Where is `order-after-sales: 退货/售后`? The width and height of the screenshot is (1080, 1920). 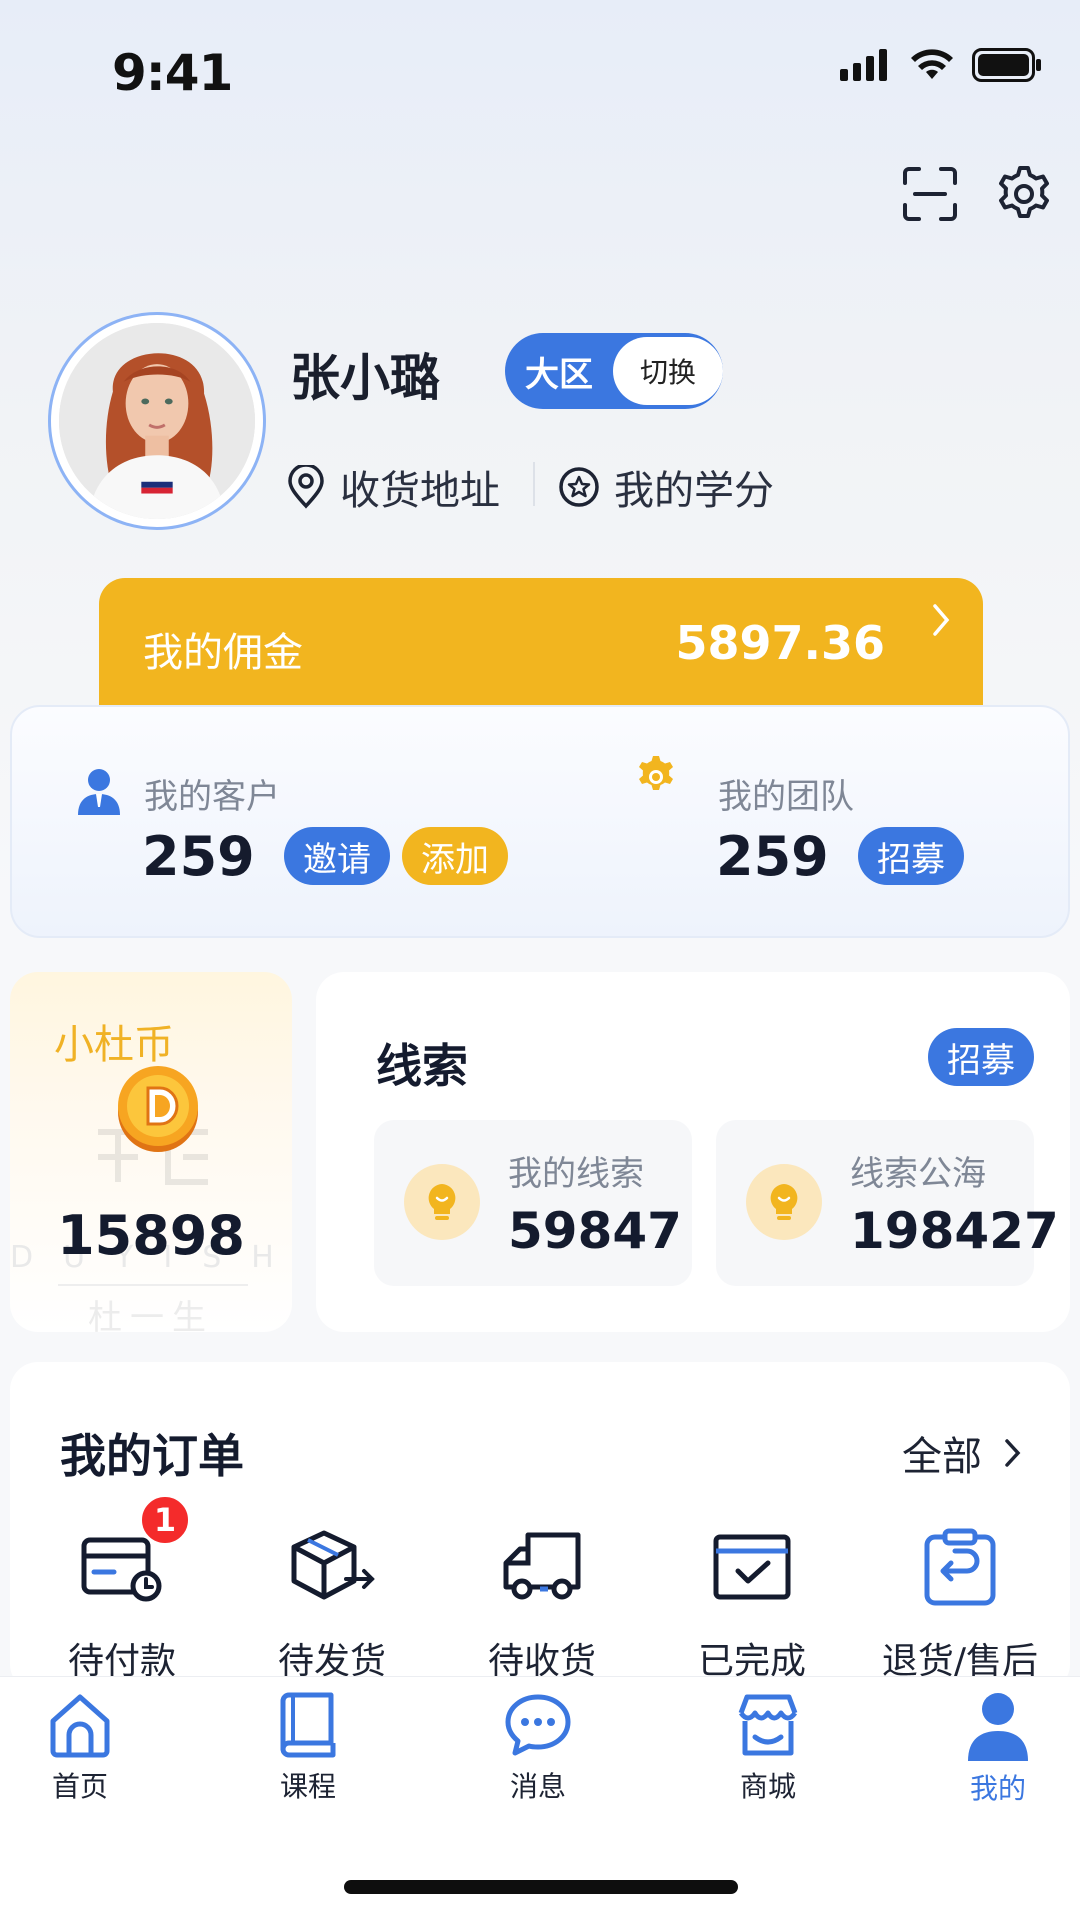 order-after-sales: 退货/售后 is located at coordinates (960, 1603).